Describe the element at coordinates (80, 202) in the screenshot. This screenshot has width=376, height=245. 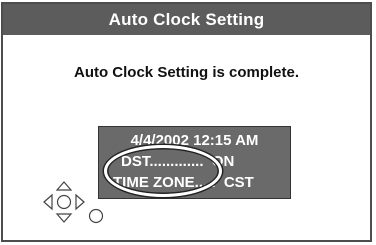
I see `right-arrow-icon` at that location.